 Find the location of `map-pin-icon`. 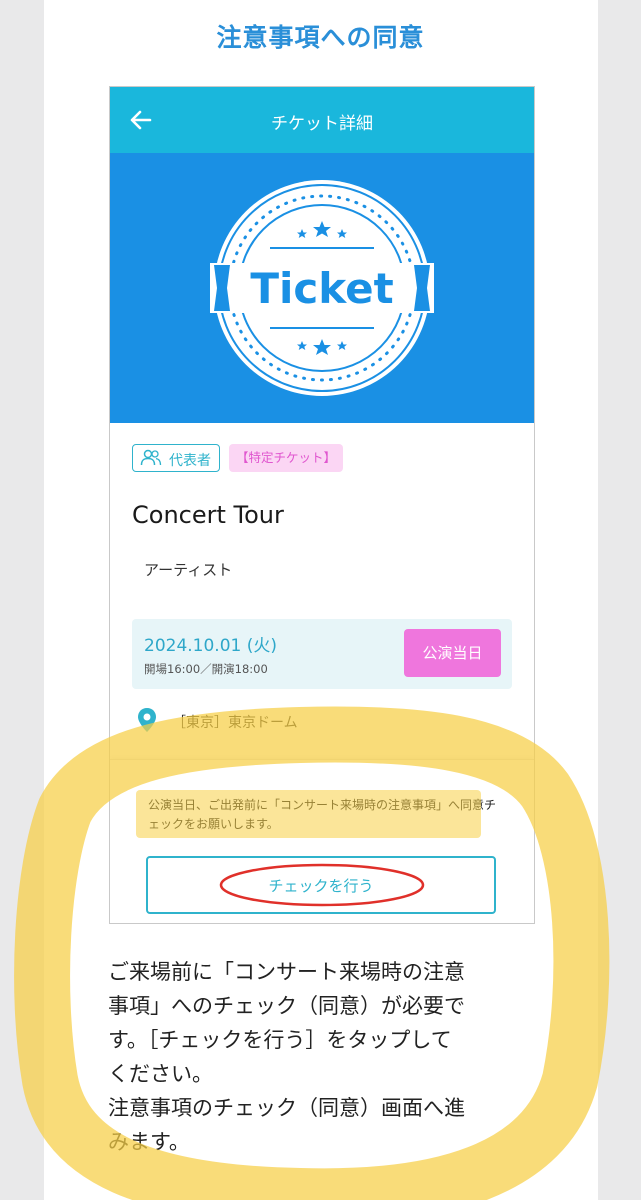

map-pin-icon is located at coordinates (147, 720).